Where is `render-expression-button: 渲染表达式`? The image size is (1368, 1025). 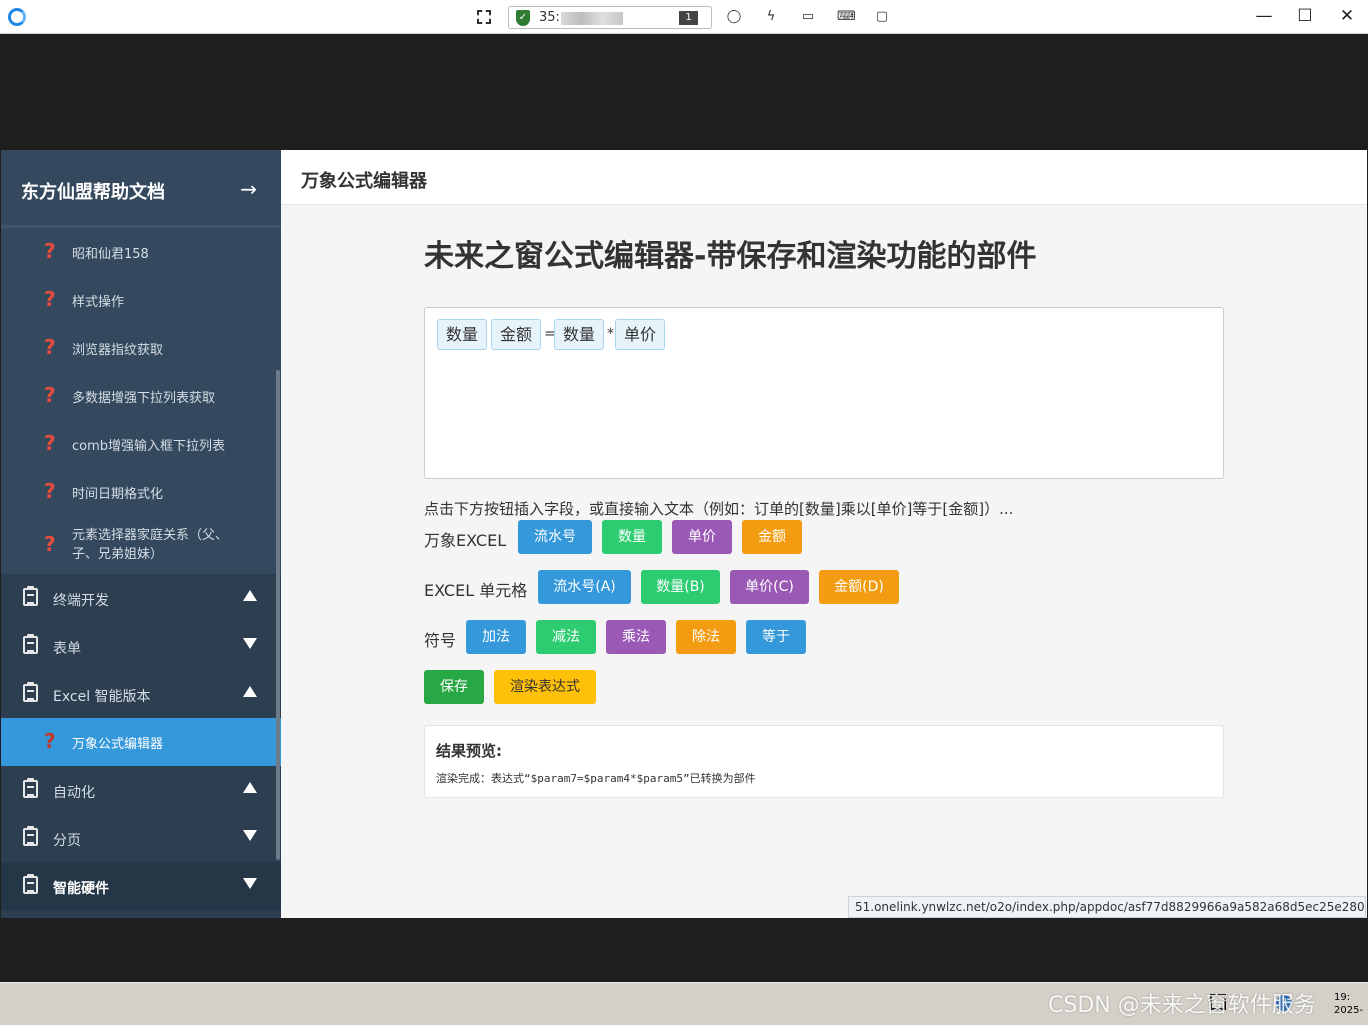
render-expression-button: 渲染表达式 is located at coordinates (545, 687).